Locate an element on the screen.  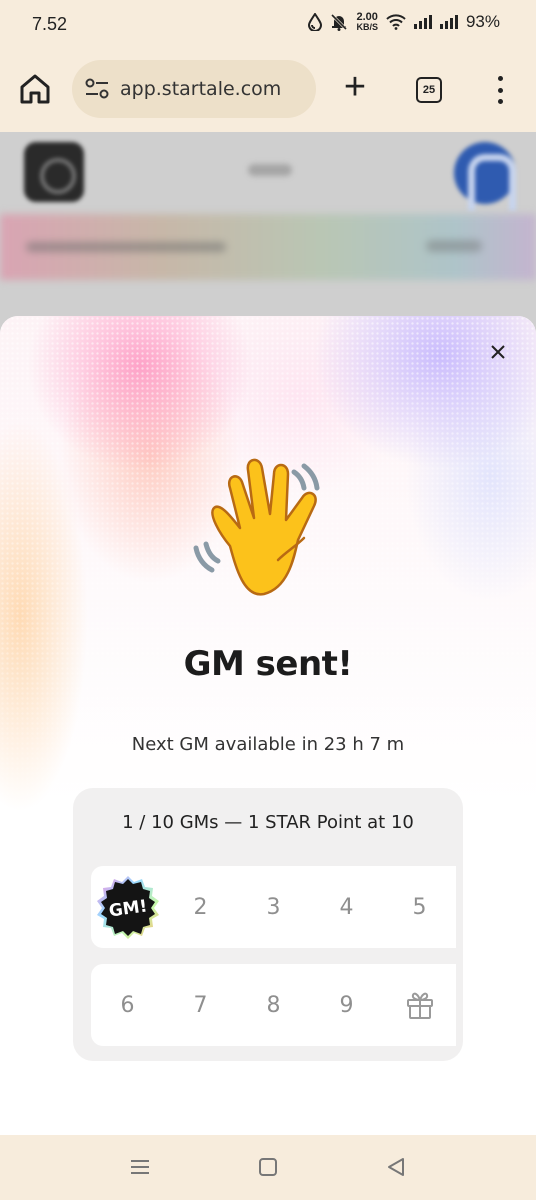
net-speed: 2.00 KB/S is located at coordinates (367, 22).